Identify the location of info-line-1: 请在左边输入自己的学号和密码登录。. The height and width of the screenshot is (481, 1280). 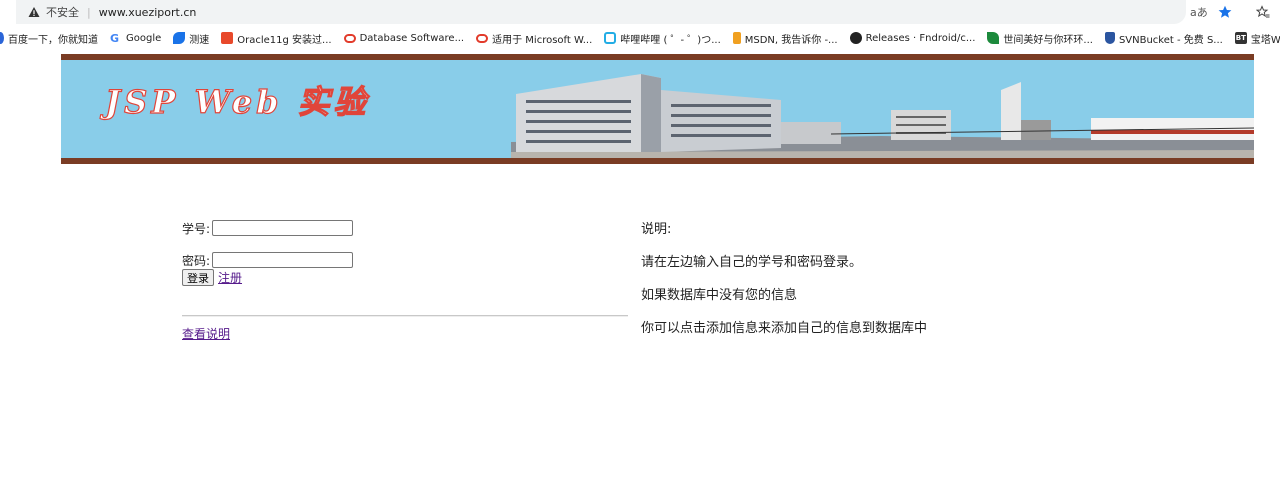
(752, 262).